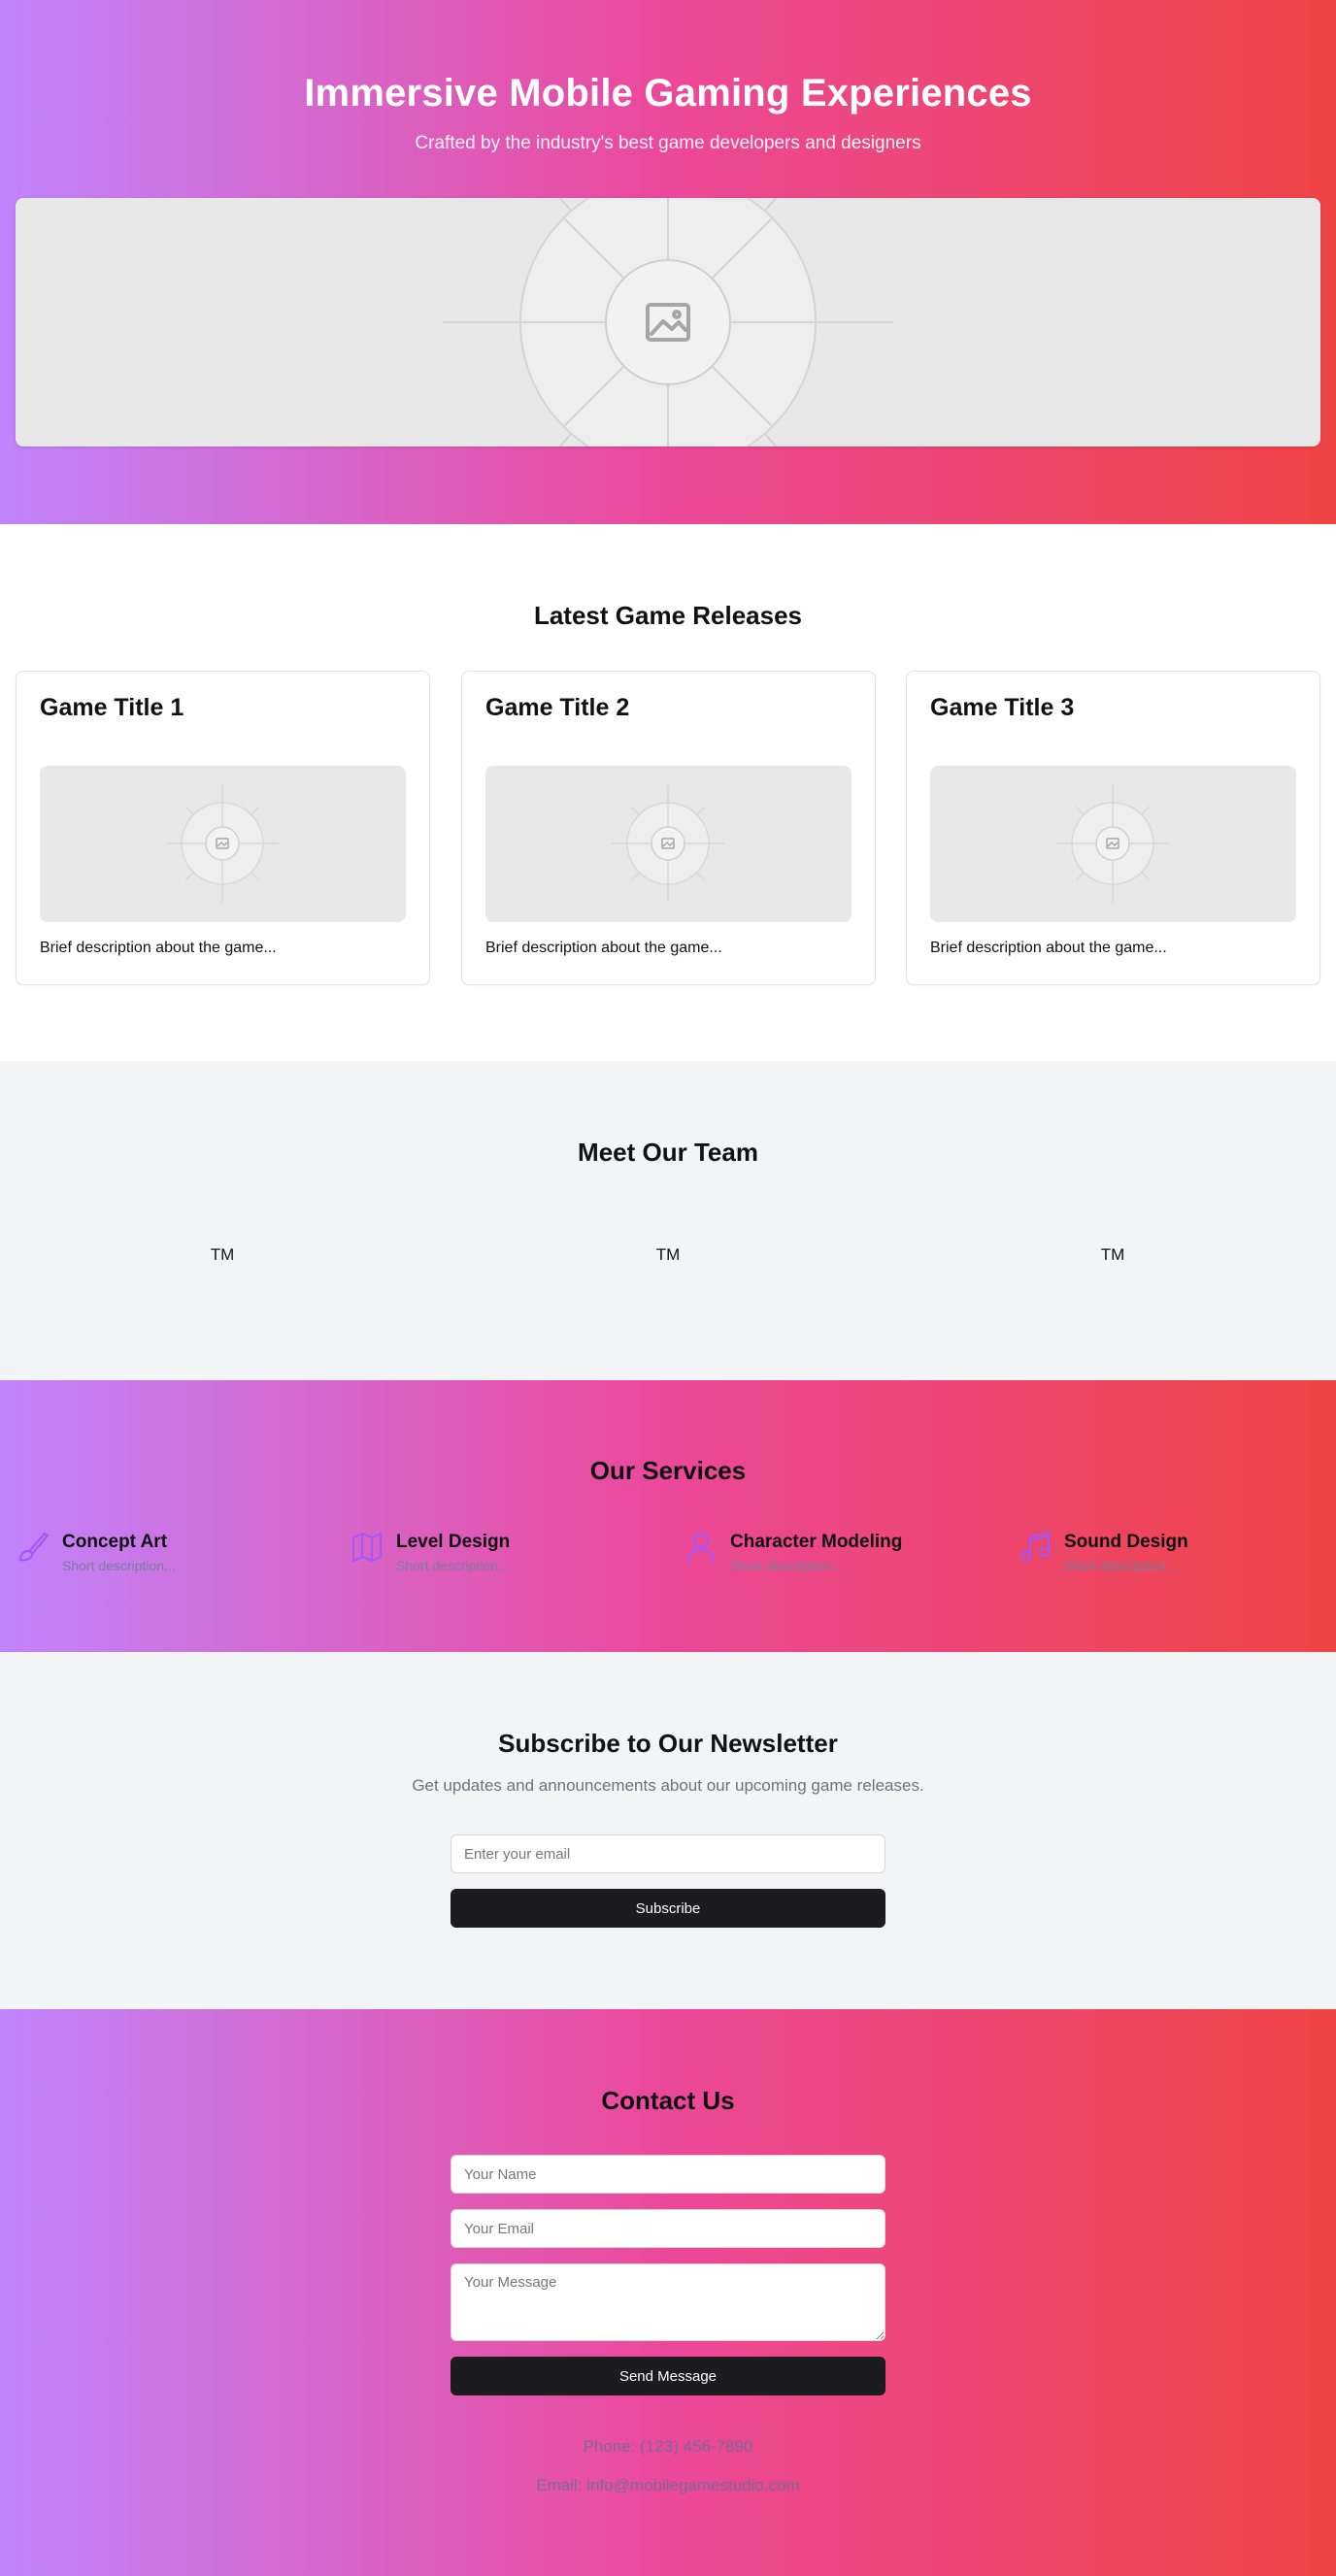 This screenshot has width=1336, height=2576. Describe the element at coordinates (701, 1548) in the screenshot. I see `user-icon` at that location.